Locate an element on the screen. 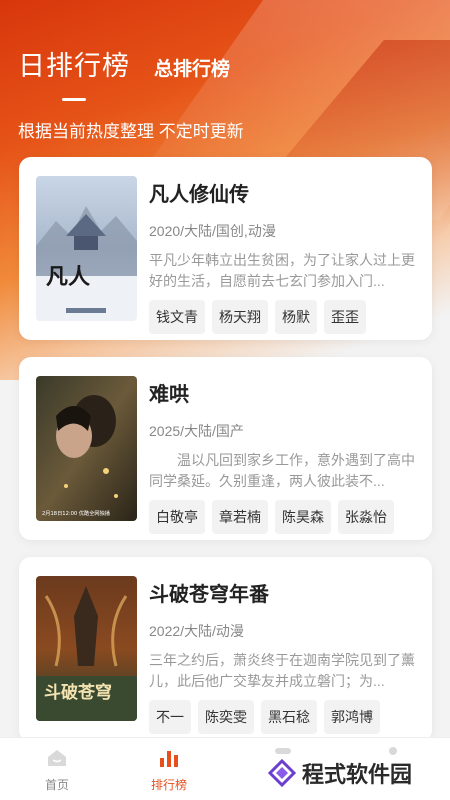 The height and width of the screenshot is (800, 450). watermark: 程式软件园 is located at coordinates (340, 773).